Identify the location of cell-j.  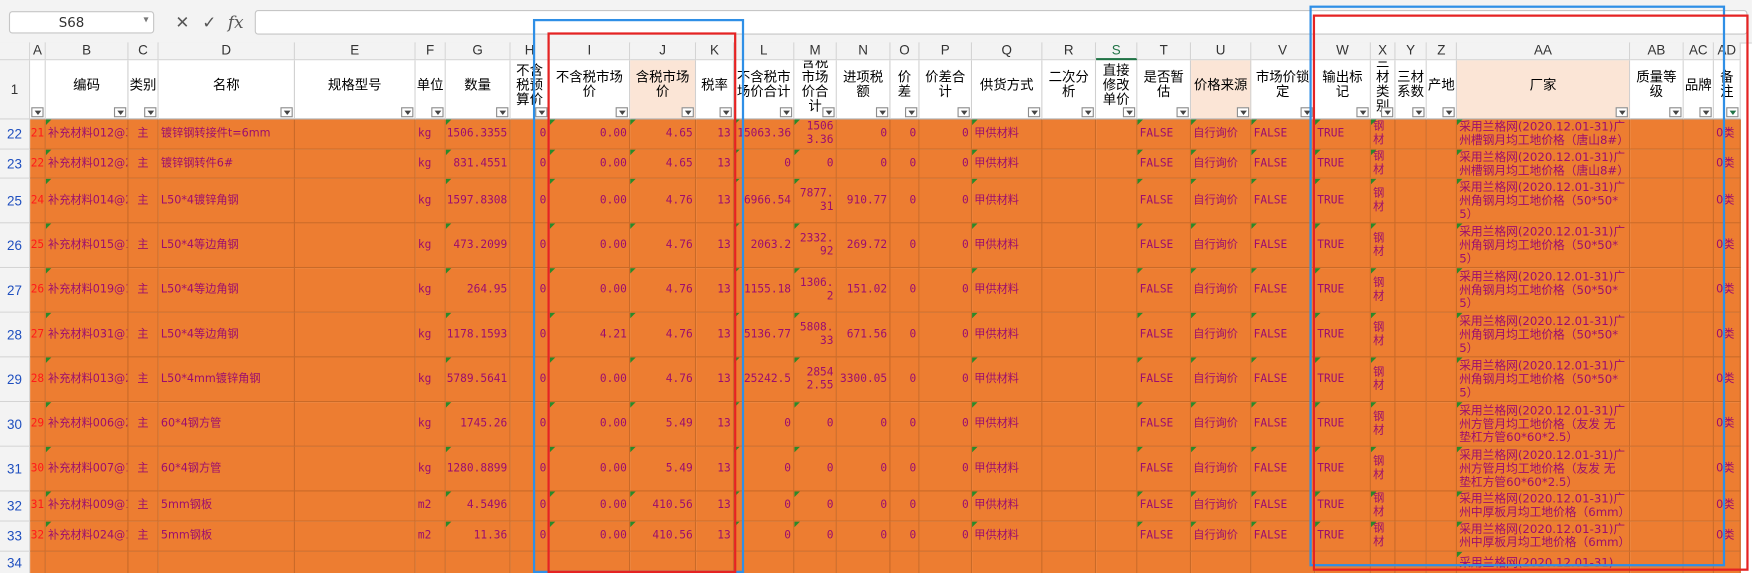
(663, 562).